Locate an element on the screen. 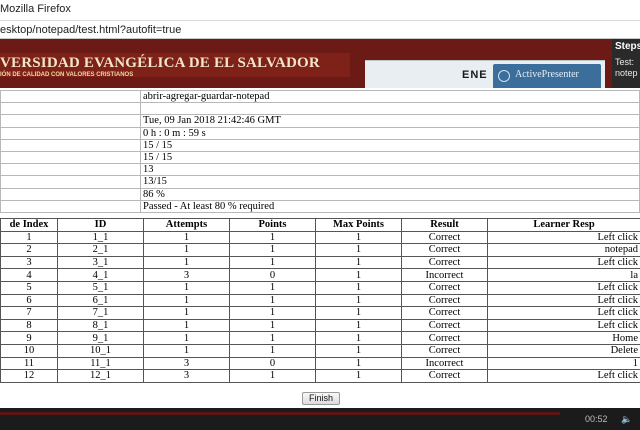 This screenshot has width=640, height=430. window-titlebar: Mozilla Firefox is located at coordinates (320, 10).